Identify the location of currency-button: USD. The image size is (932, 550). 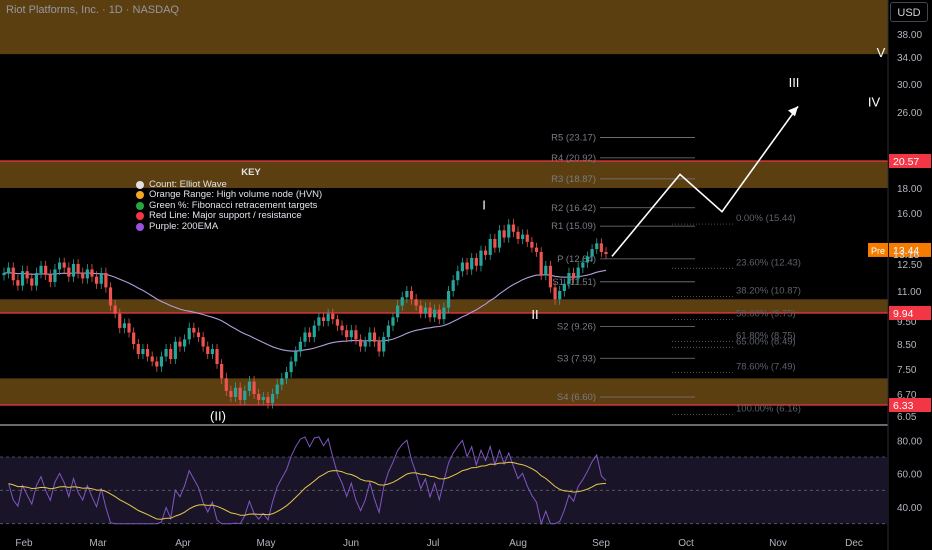
(909, 12).